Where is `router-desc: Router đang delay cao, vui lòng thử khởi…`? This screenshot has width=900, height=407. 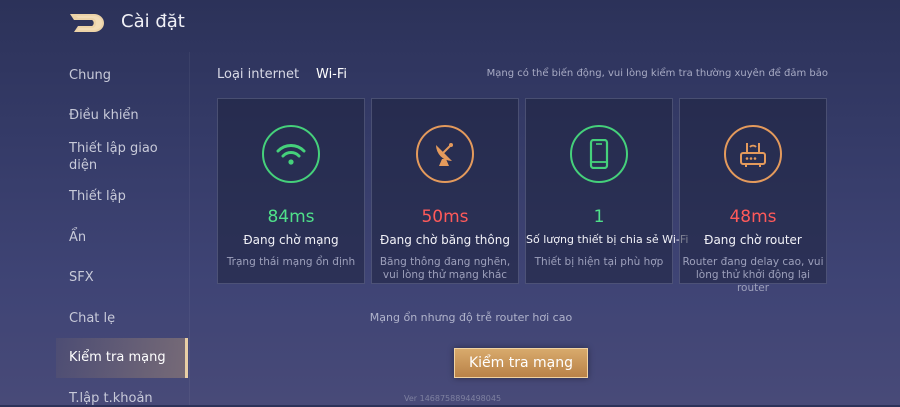 router-desc: Router đang delay cao, vui lòng thử khởi… is located at coordinates (753, 275).